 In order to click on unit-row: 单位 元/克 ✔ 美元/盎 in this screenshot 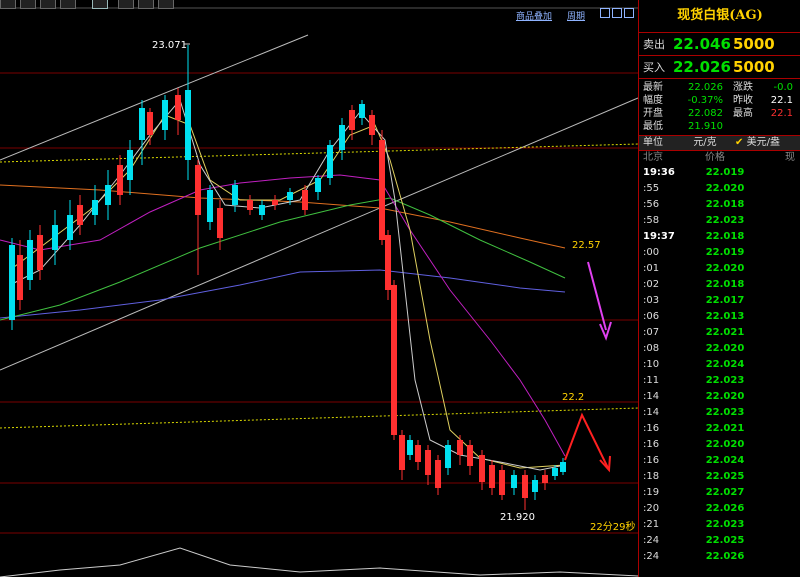, I will do `click(719, 143)`.